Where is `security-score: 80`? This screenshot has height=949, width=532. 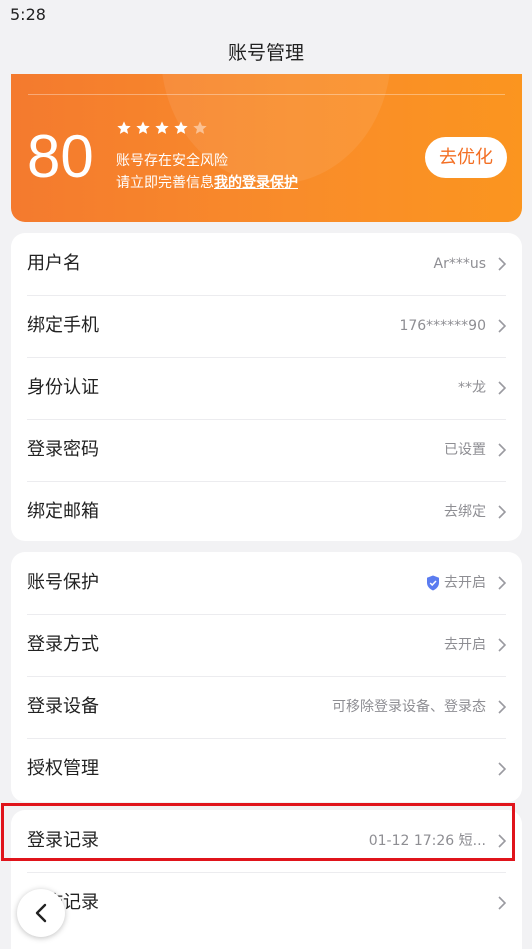 security-score: 80 is located at coordinates (60, 156).